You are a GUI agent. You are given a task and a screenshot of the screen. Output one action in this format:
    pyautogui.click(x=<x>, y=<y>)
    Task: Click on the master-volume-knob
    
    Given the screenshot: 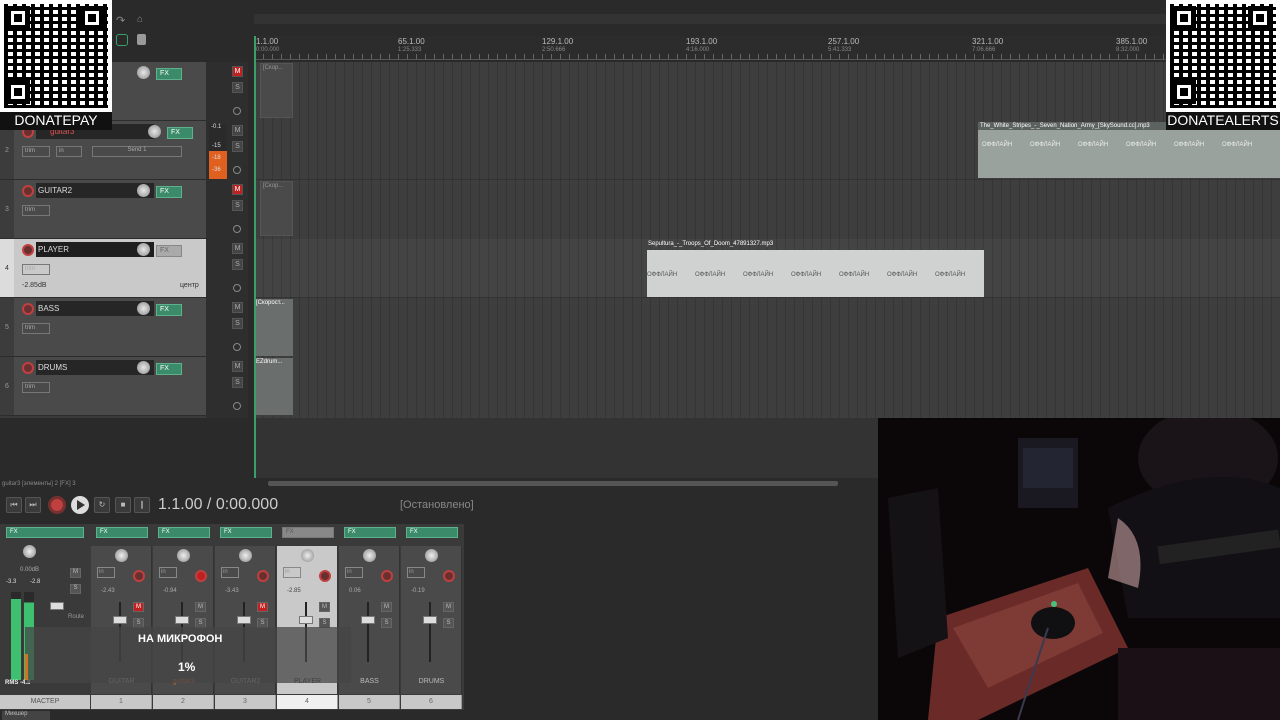 What is the action you would take?
    pyautogui.click(x=29, y=551)
    